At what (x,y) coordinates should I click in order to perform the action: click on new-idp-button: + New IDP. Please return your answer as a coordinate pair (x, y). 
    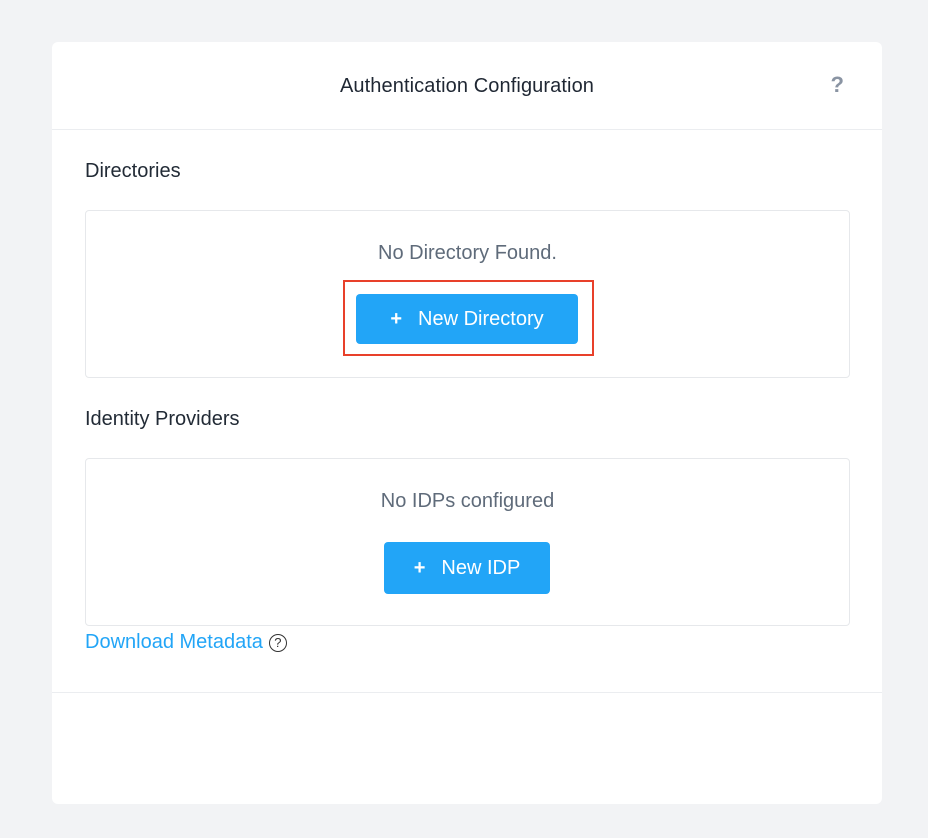
    Looking at the image, I should click on (467, 568).